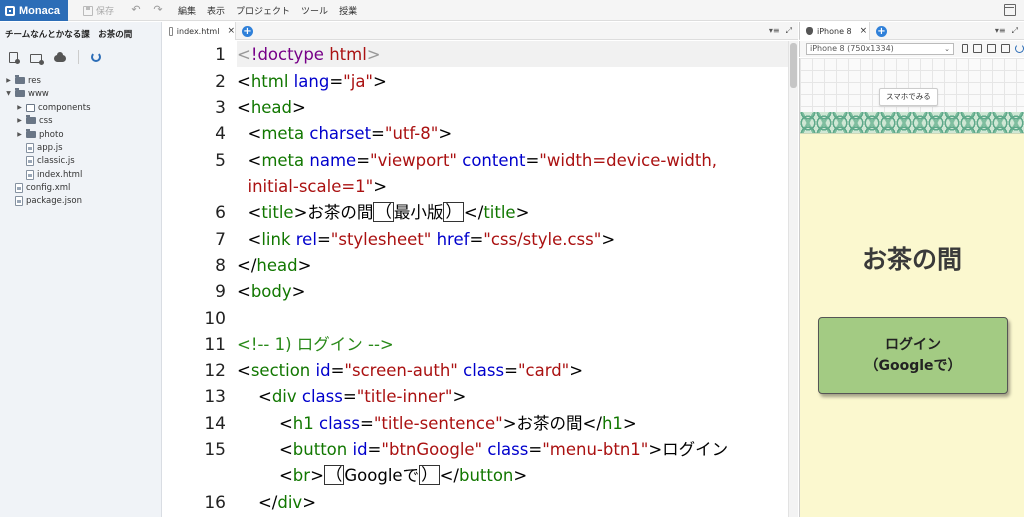 This screenshot has width=1024, height=517. Describe the element at coordinates (54, 174) in the screenshot. I see `tree-item-index-html: index.html` at that location.